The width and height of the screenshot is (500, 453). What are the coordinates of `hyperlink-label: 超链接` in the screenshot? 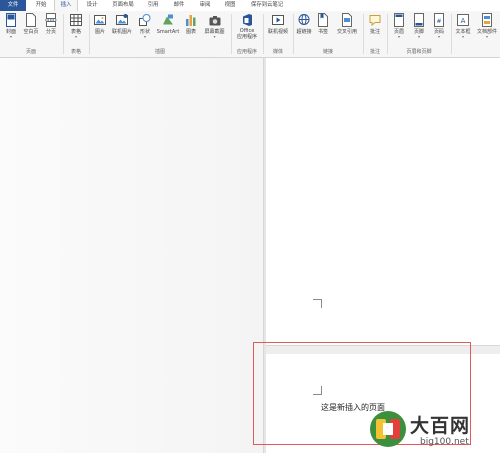 It's located at (304, 32).